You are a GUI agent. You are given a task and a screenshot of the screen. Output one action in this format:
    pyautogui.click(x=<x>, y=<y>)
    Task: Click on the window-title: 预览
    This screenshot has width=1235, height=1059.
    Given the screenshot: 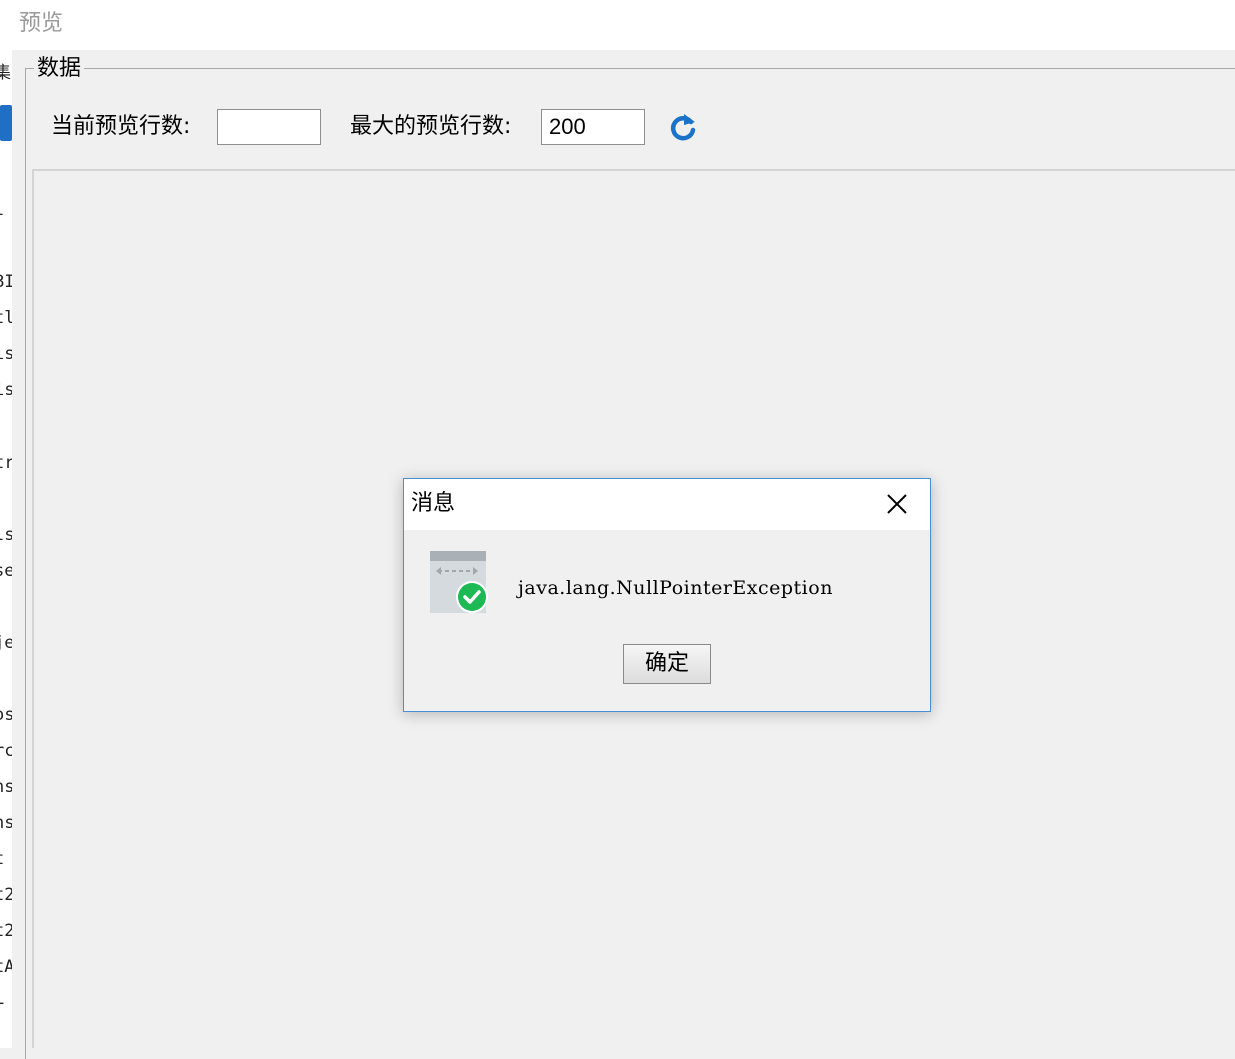 What is the action you would take?
    pyautogui.click(x=41, y=23)
    